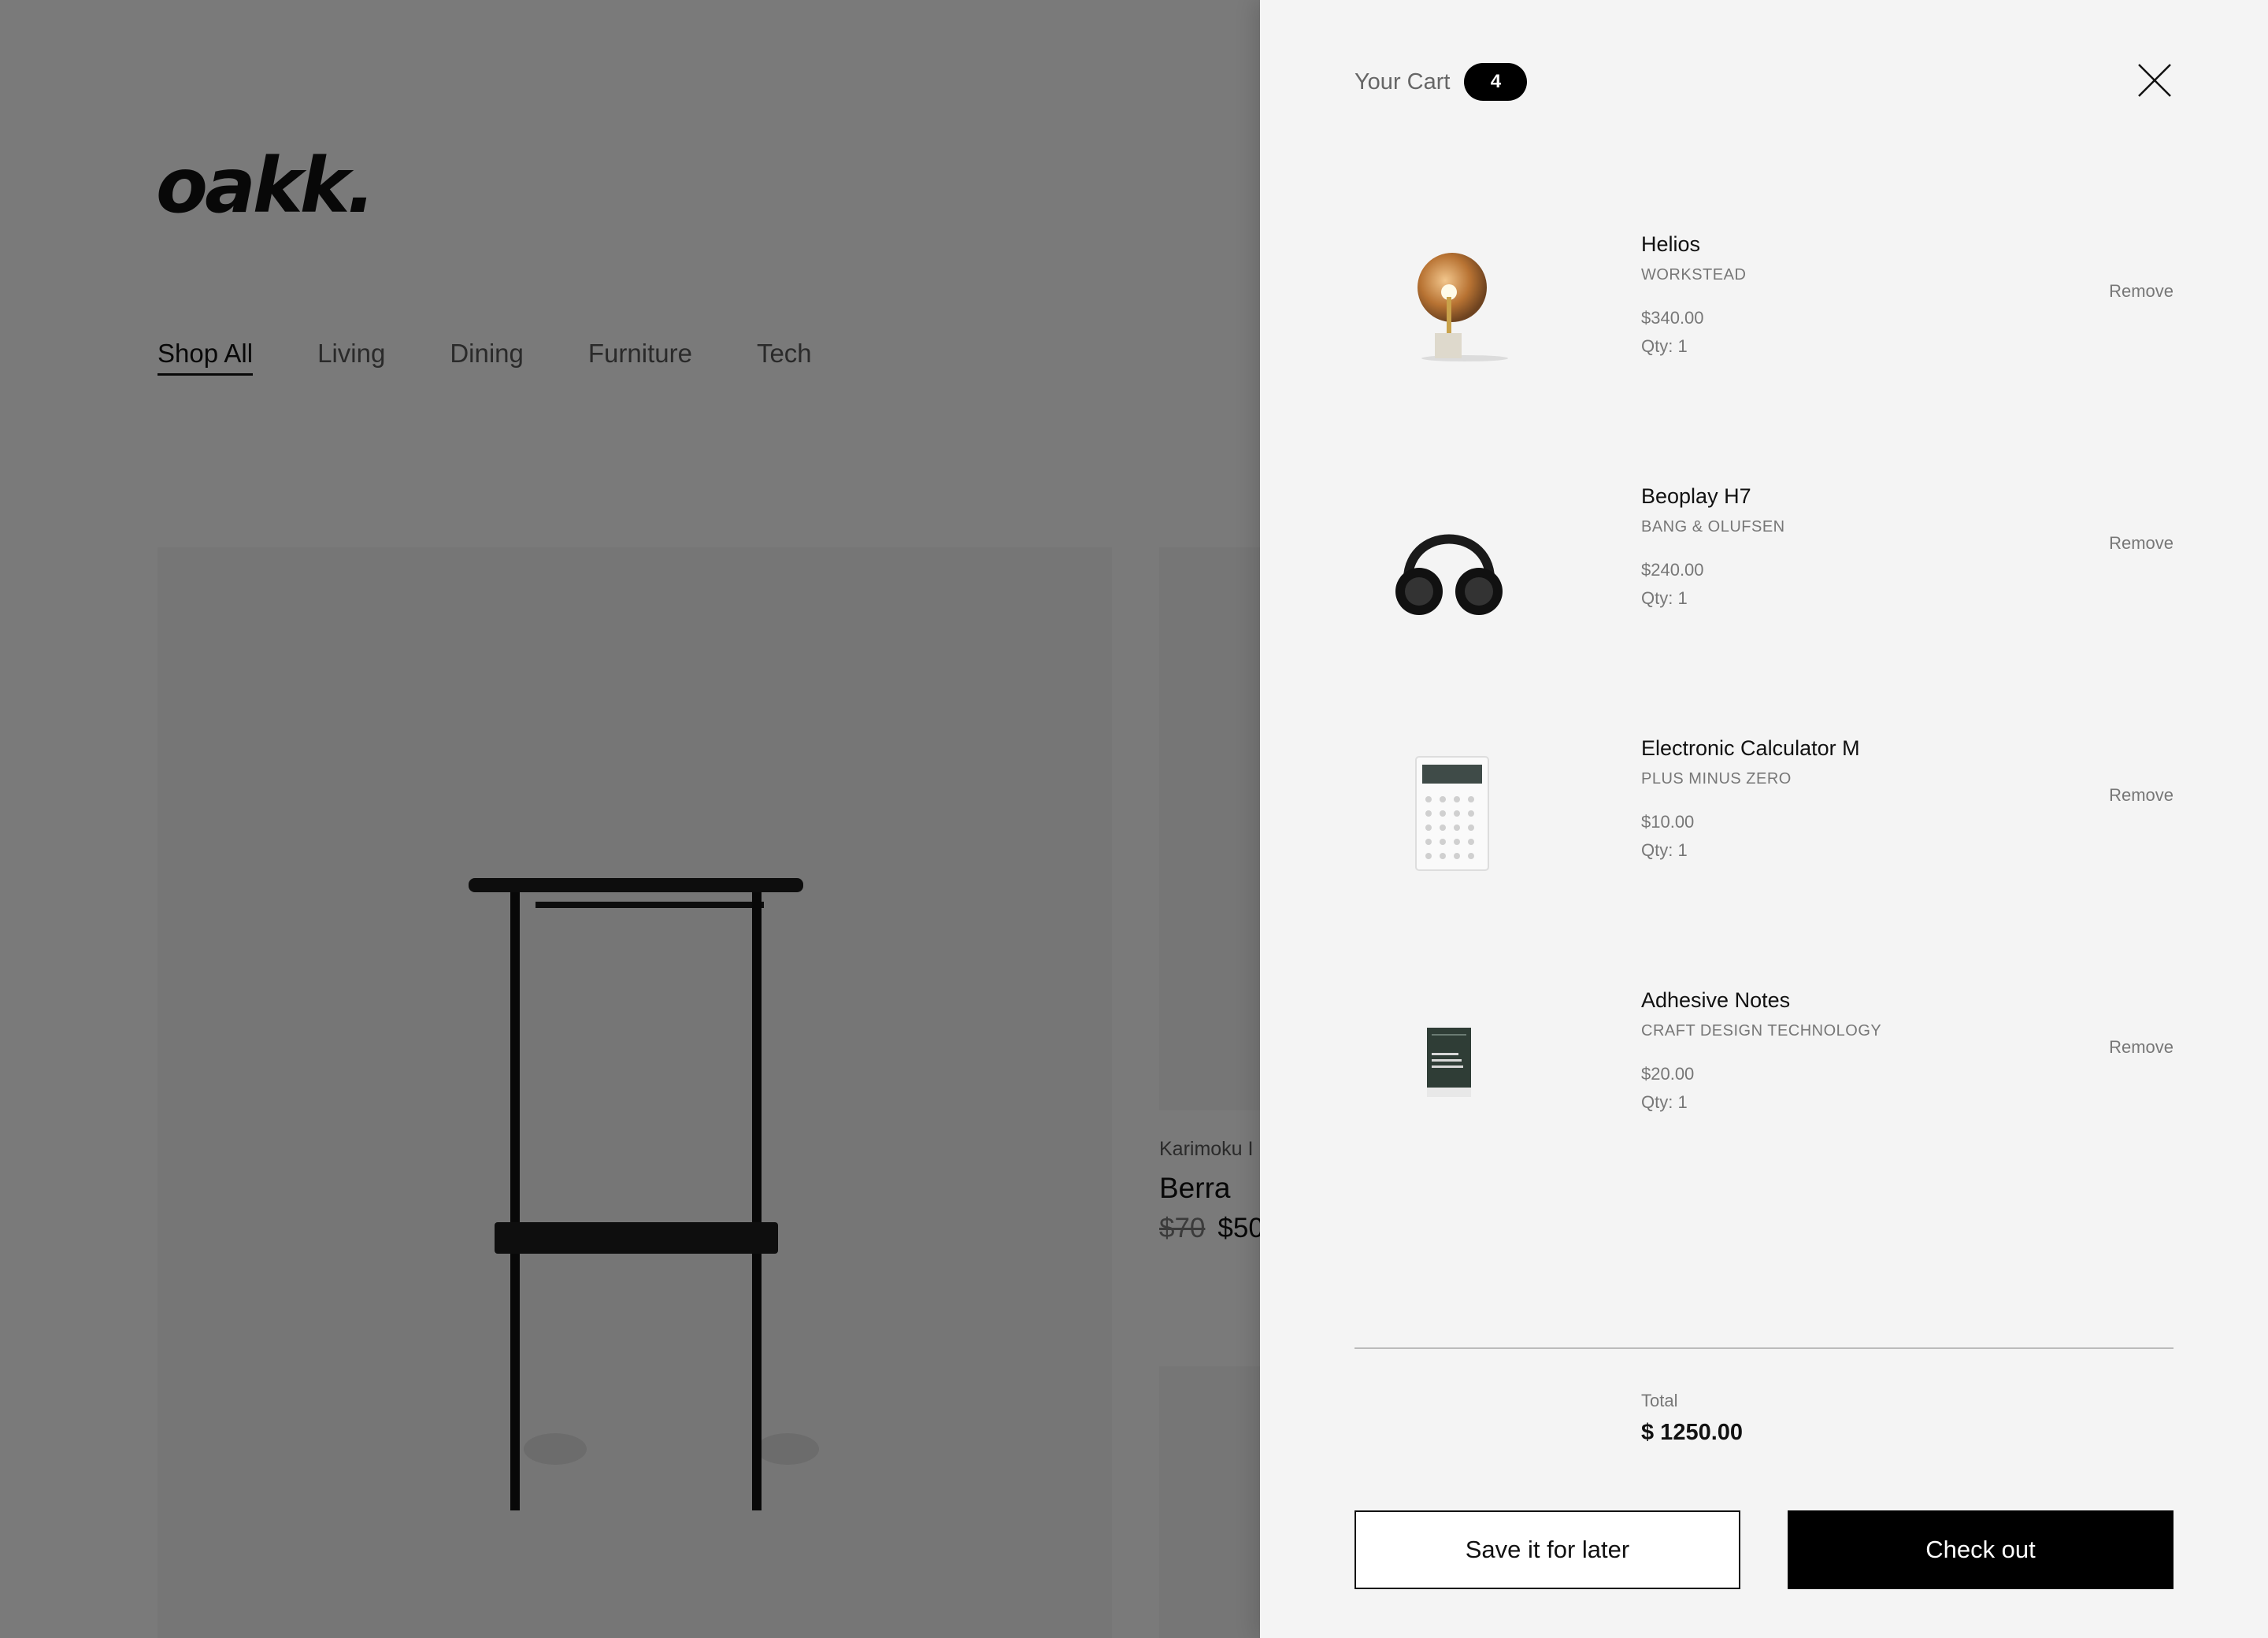  Describe the element at coordinates (1694, 275) in the screenshot. I see `item-brand: WORKSTEAD` at that location.